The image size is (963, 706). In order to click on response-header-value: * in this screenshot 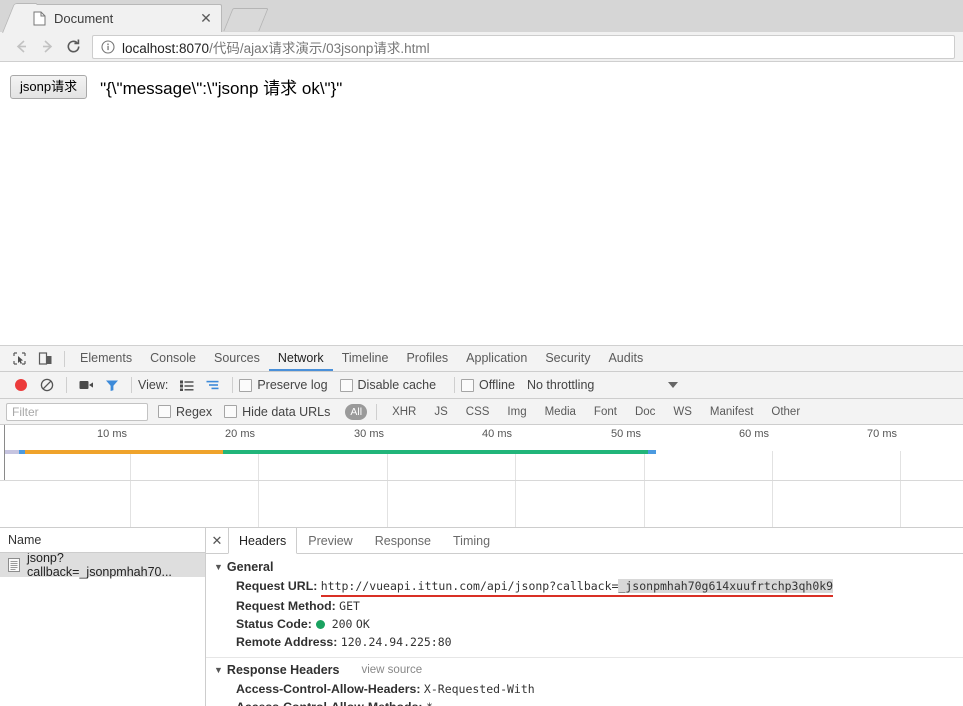, I will do `click(429, 703)`.